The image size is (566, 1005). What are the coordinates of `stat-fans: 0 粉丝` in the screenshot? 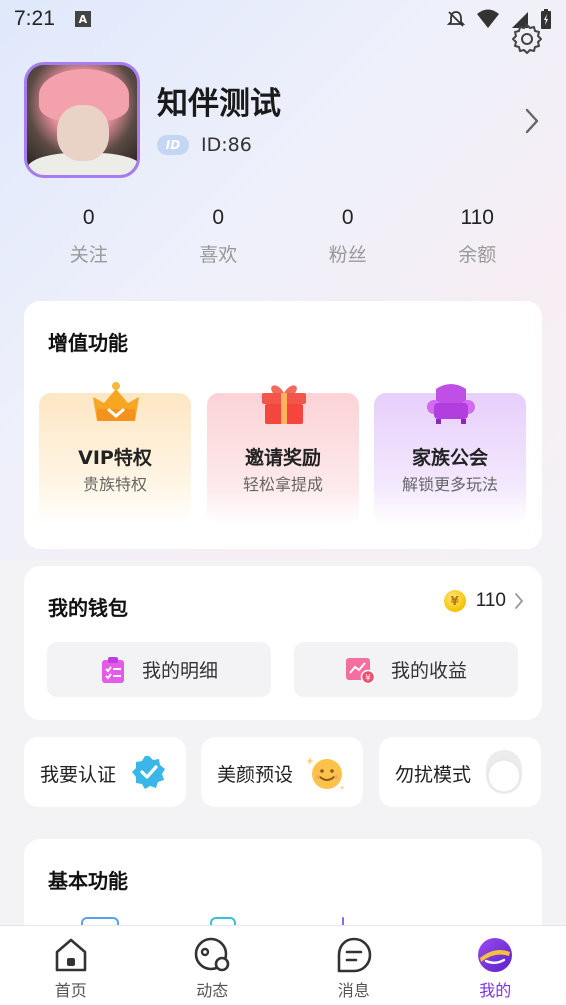 It's located at (348, 236).